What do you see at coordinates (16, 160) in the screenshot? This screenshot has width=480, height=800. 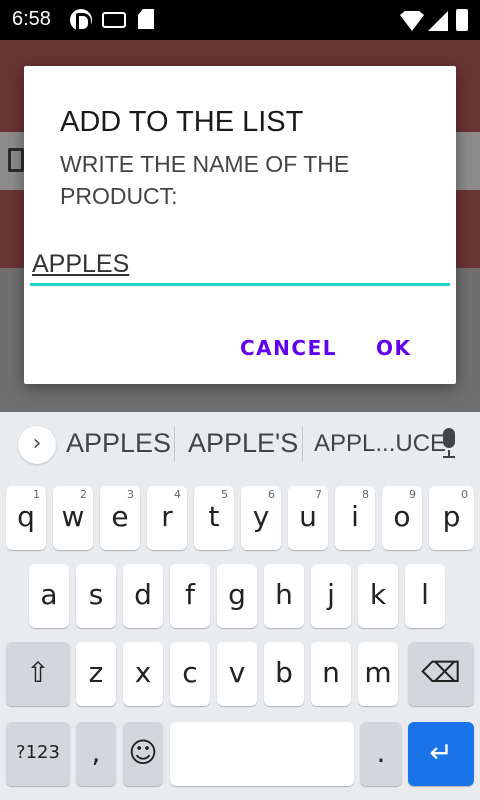 I see `list-item-checkbox` at bounding box center [16, 160].